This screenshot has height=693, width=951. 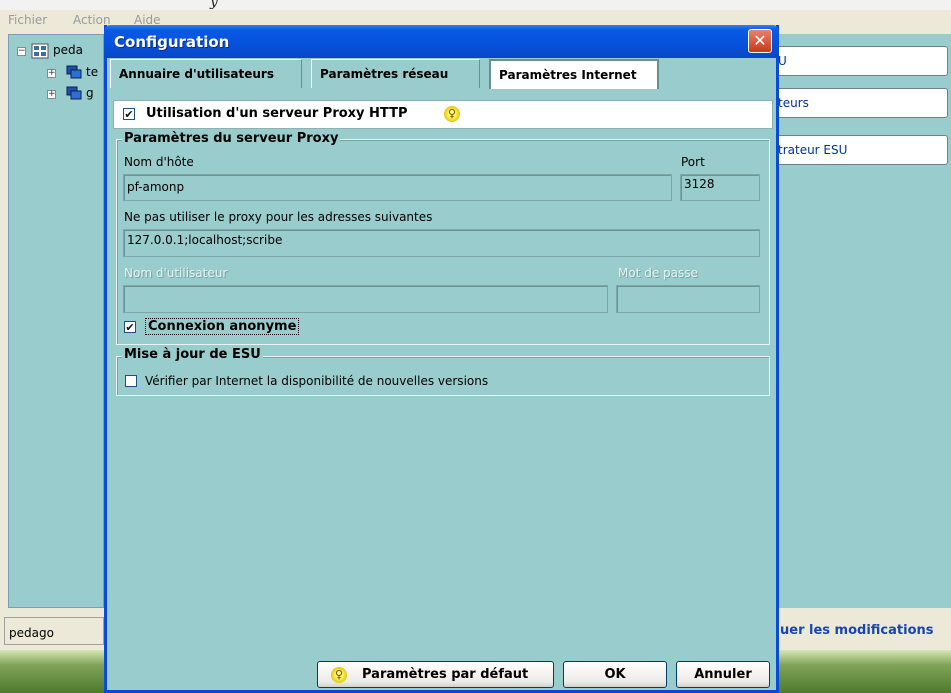 I want to click on tree-collapse-toggle: −, so click(x=21, y=51).